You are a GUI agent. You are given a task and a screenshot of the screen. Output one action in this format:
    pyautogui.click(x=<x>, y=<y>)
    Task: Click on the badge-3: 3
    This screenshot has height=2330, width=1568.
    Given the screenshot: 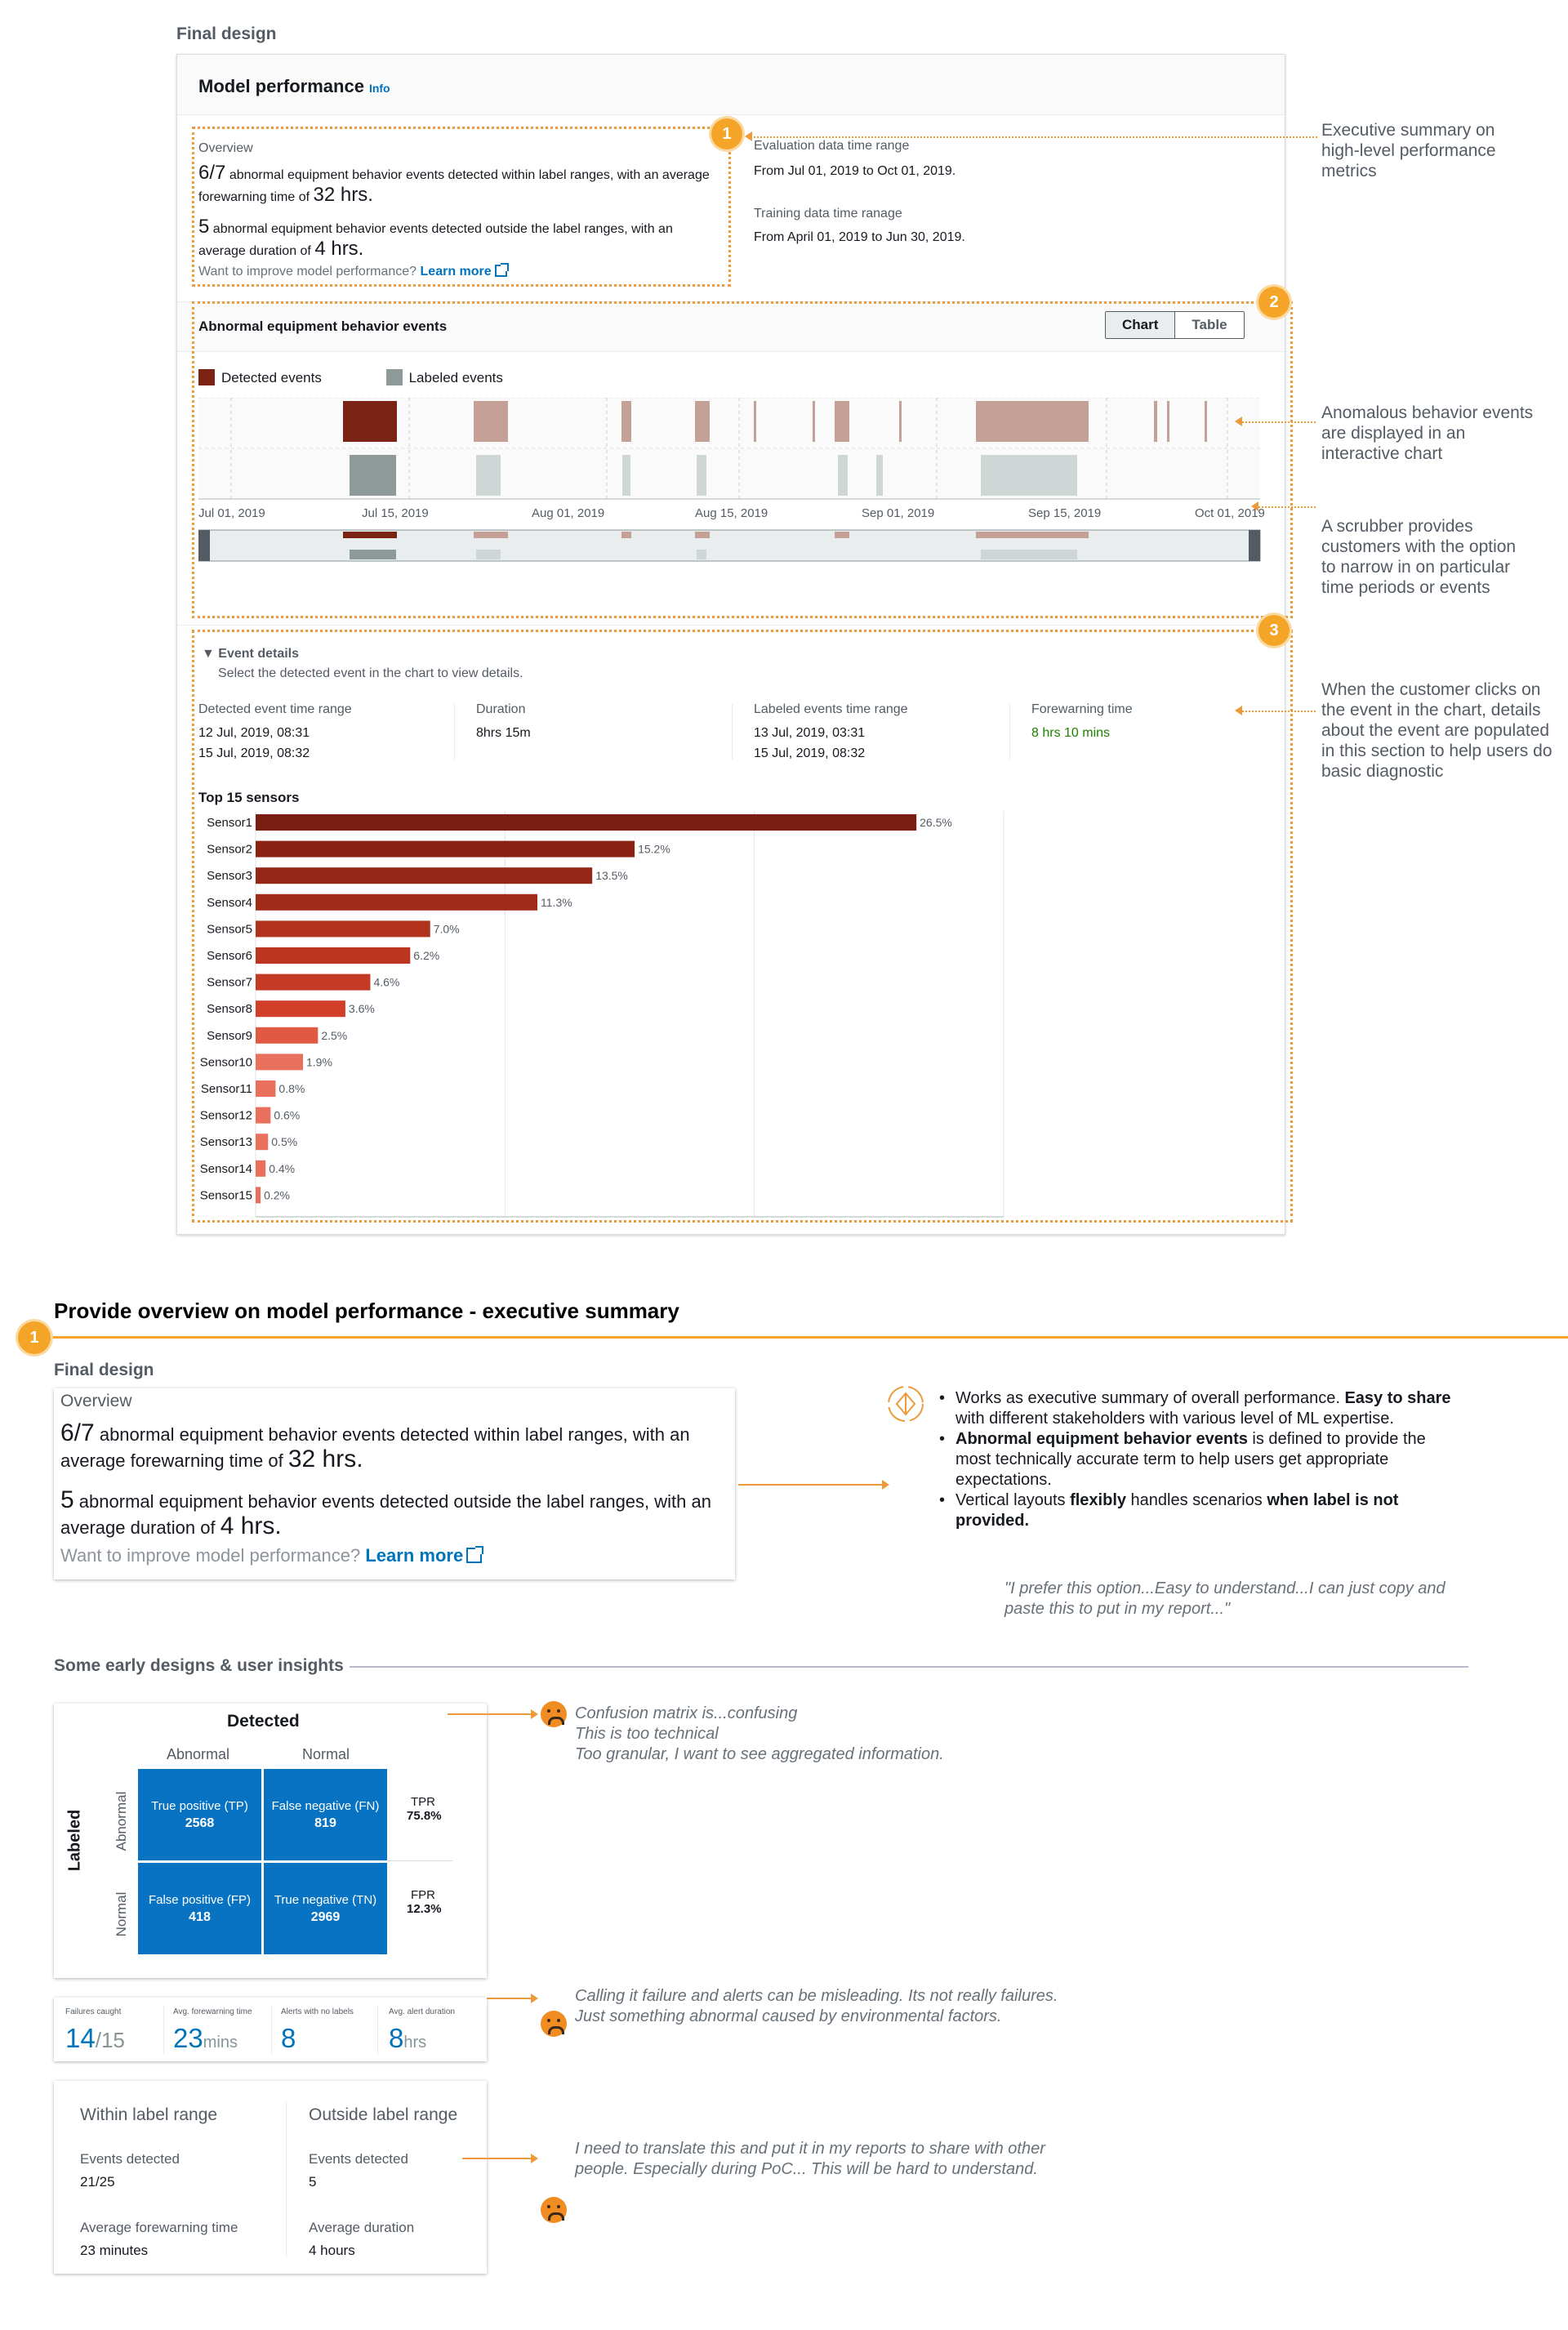 What is the action you would take?
    pyautogui.click(x=1274, y=630)
    